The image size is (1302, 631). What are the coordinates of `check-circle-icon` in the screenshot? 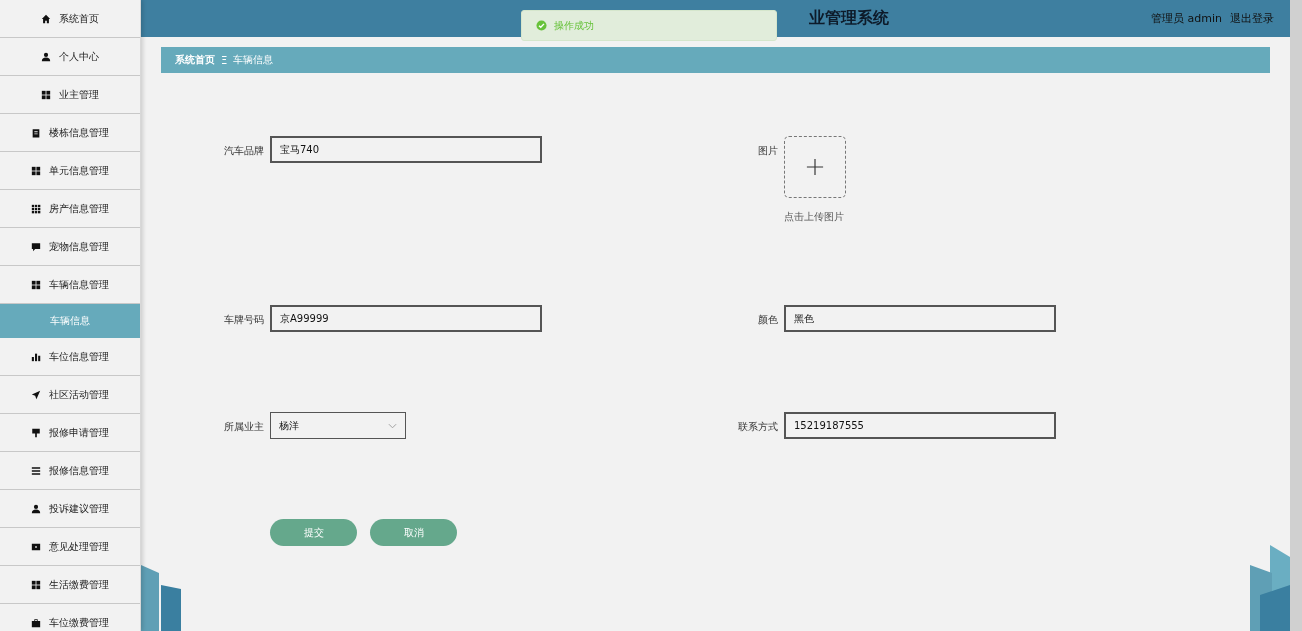 It's located at (541, 25).